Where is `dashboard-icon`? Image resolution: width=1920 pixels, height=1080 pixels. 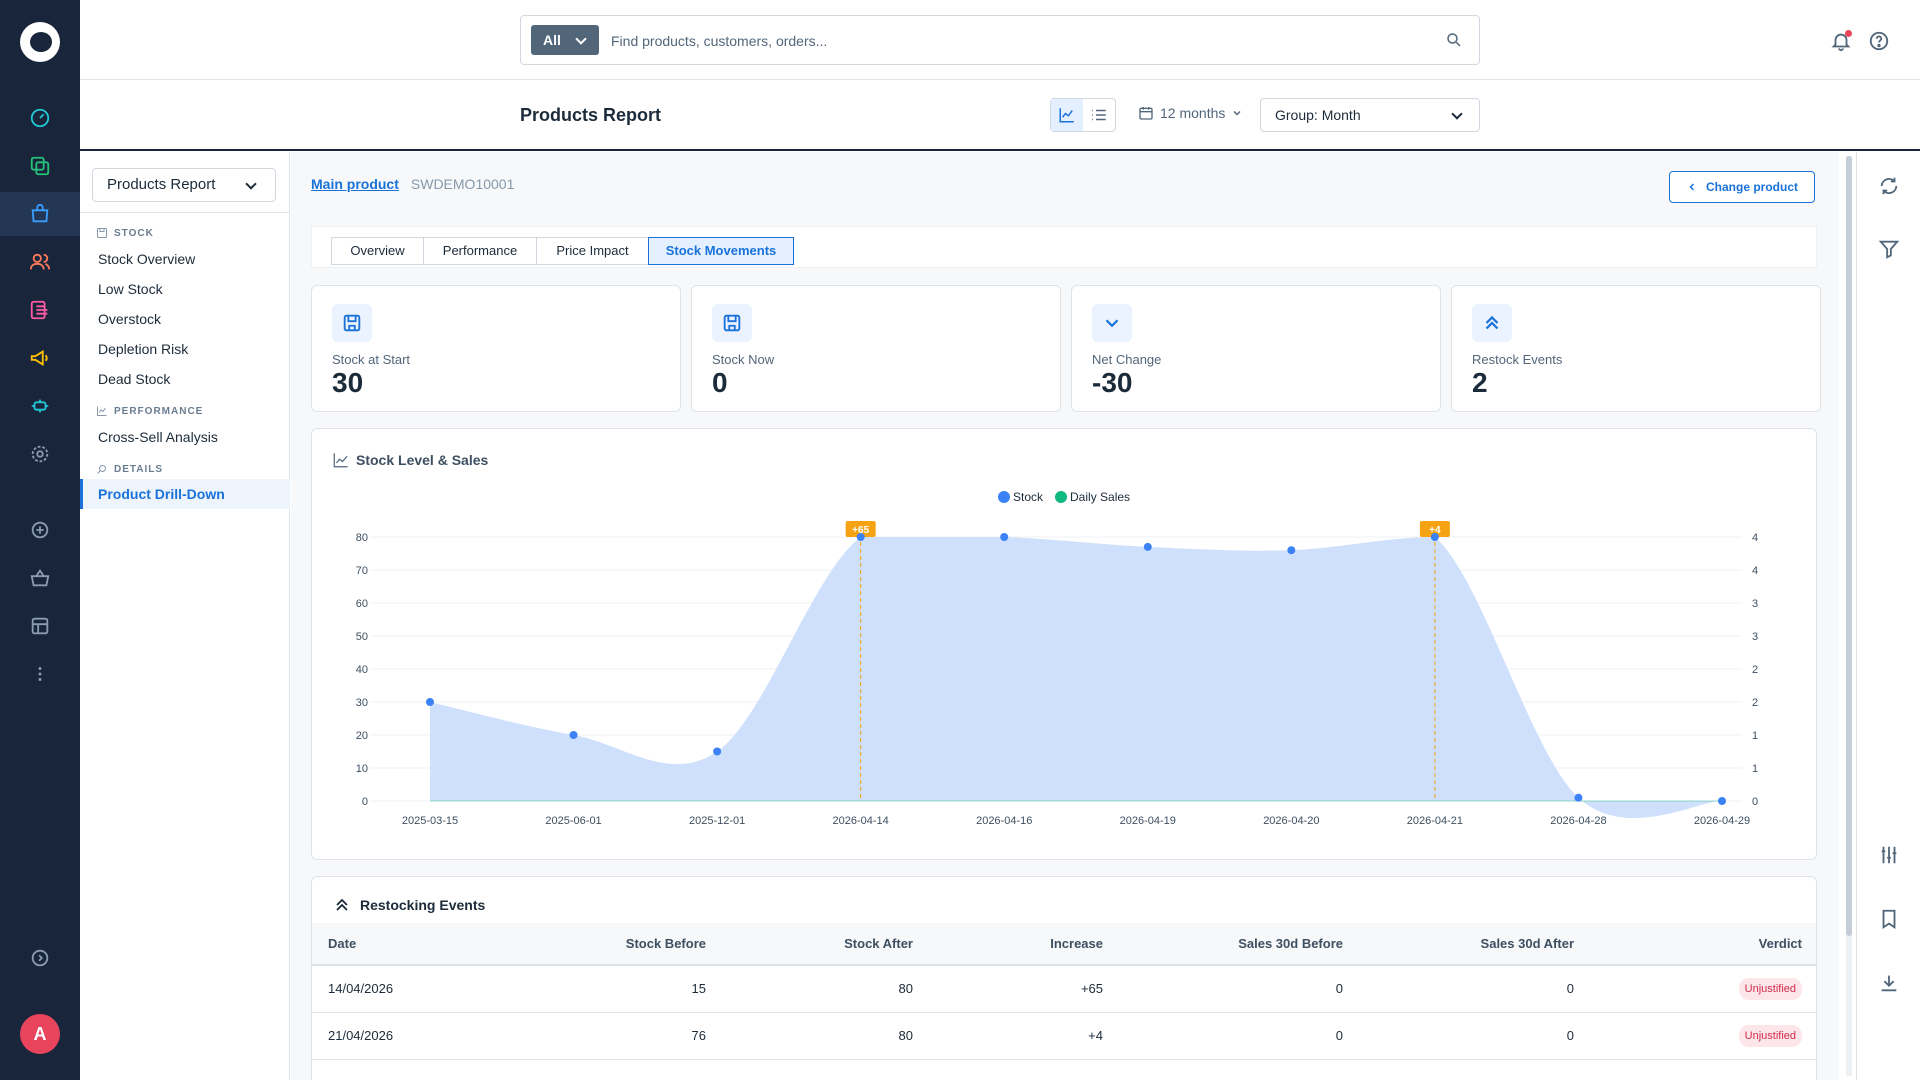 dashboard-icon is located at coordinates (40, 118).